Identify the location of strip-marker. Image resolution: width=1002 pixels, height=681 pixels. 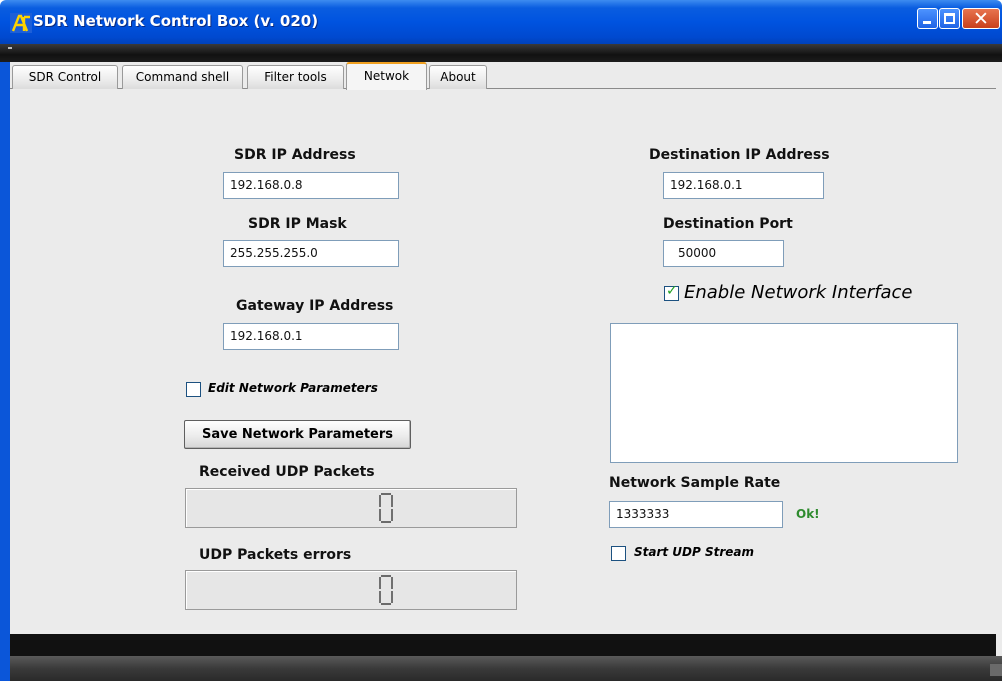
(10, 48).